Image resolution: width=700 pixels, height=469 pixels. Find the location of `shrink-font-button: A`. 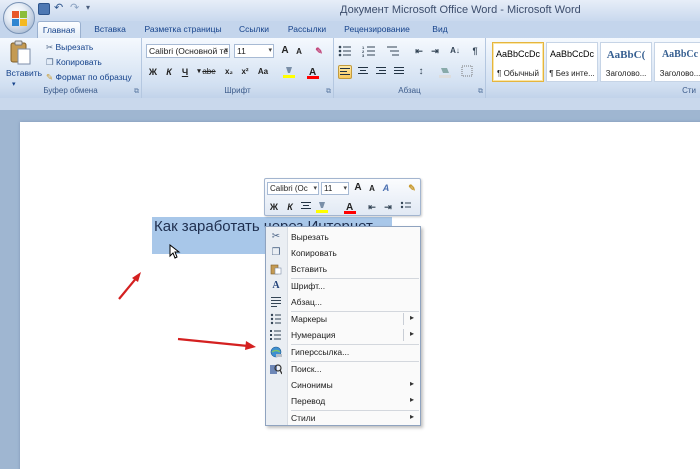

shrink-font-button: A is located at coordinates (299, 52).